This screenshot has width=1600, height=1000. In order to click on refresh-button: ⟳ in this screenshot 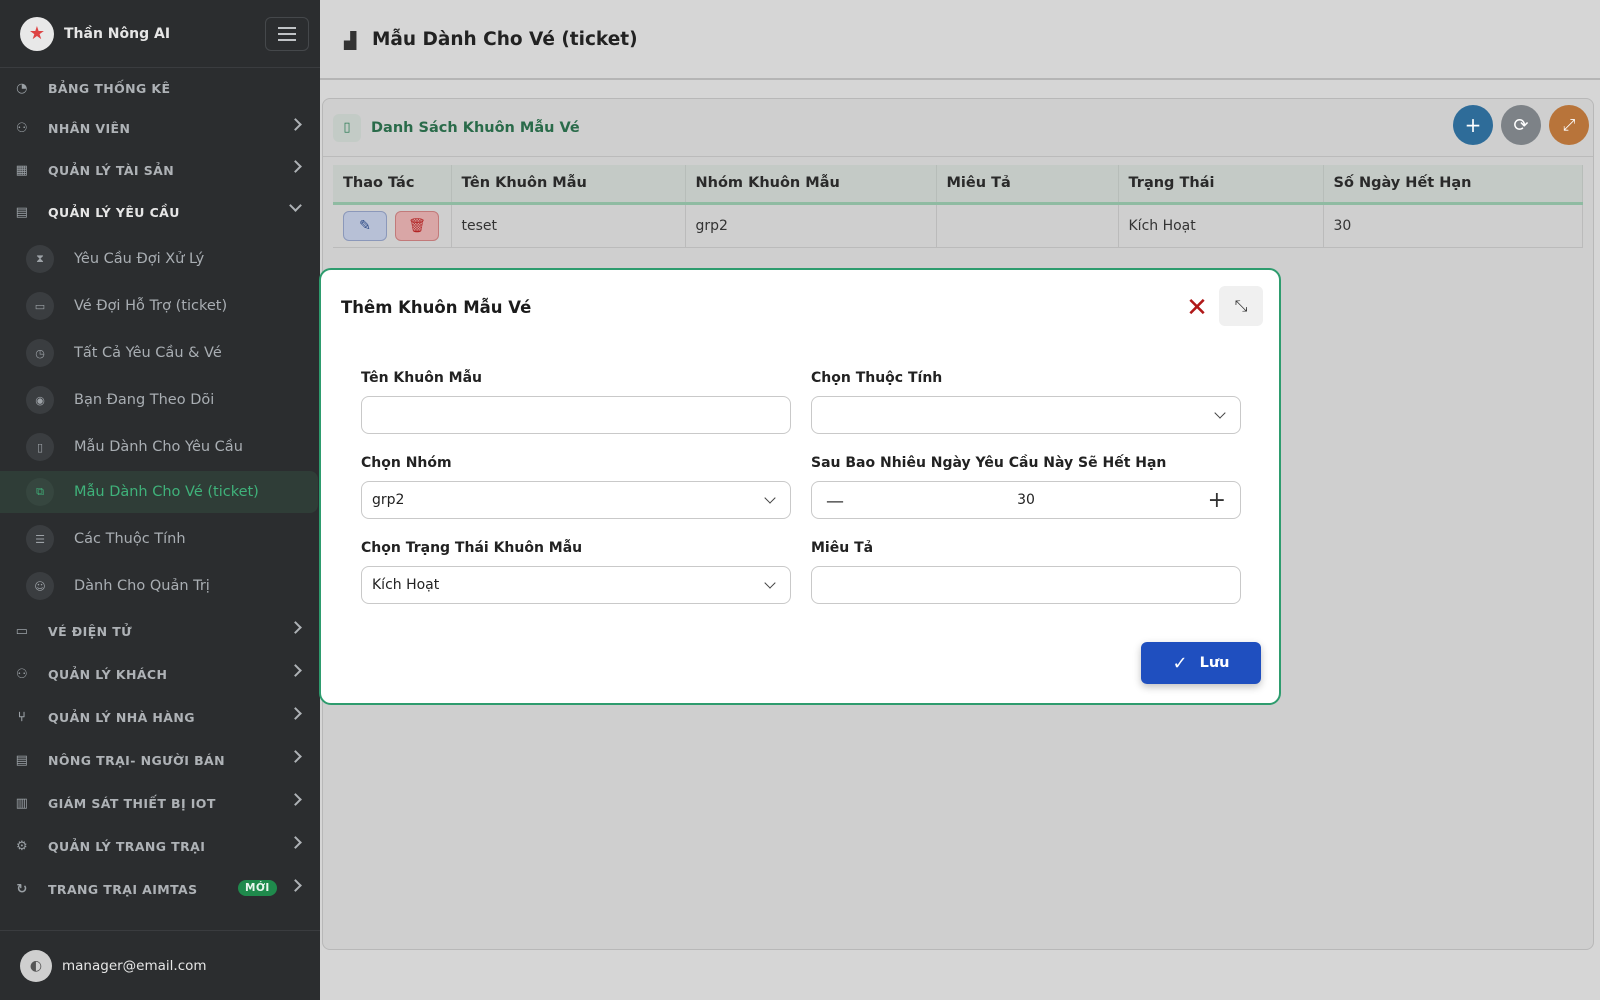, I will do `click(1521, 125)`.